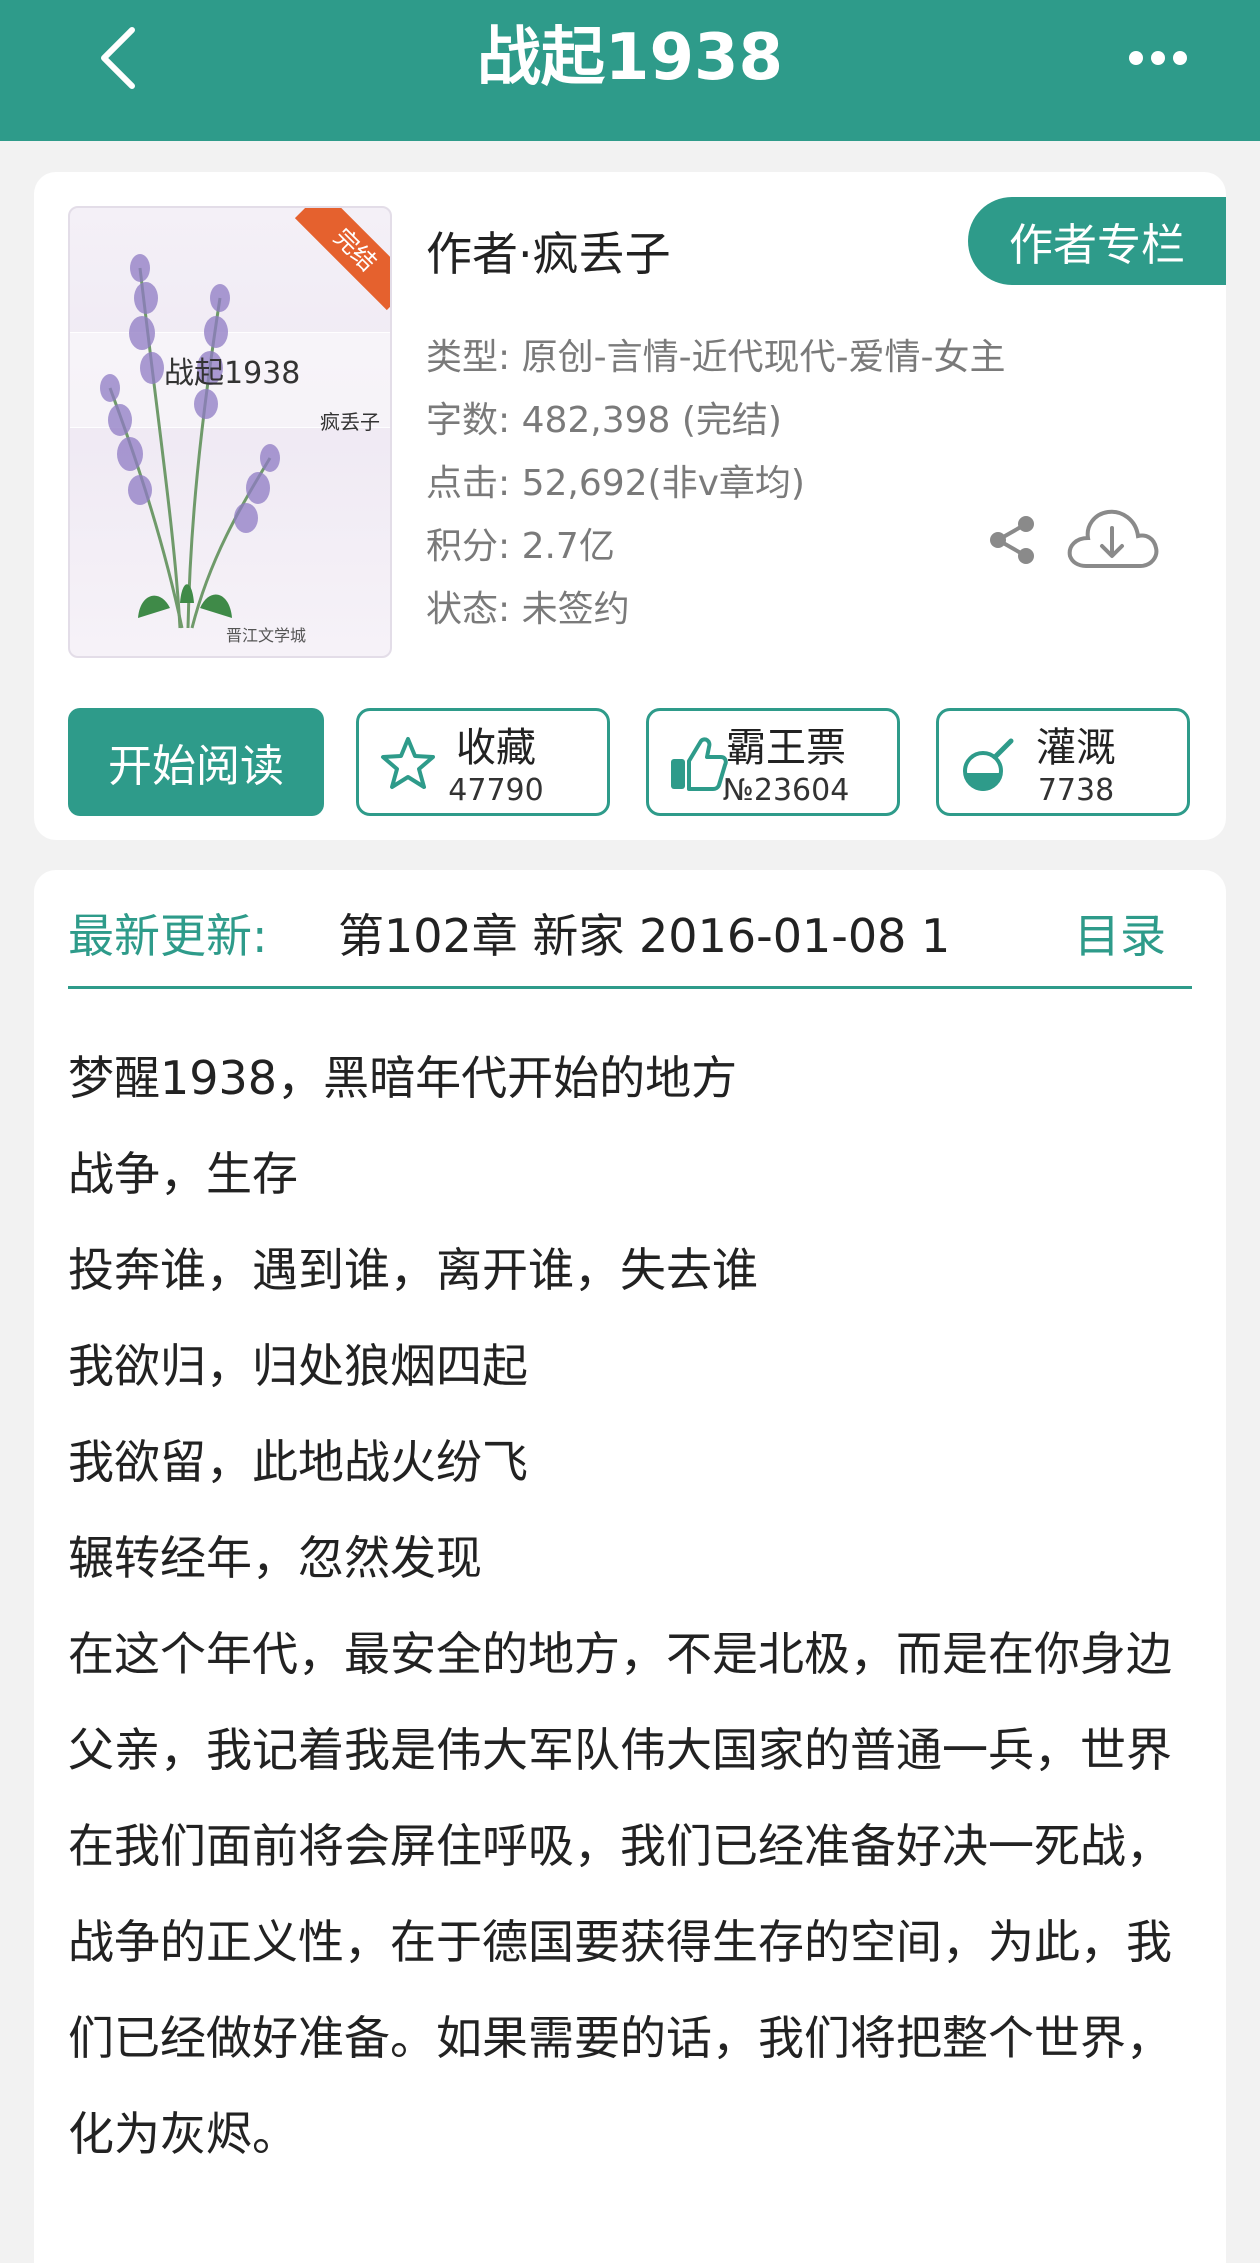 This screenshot has height=2263, width=1260. Describe the element at coordinates (520, 546) in the screenshot. I see `meta-score: 积分: 2.7亿` at that location.